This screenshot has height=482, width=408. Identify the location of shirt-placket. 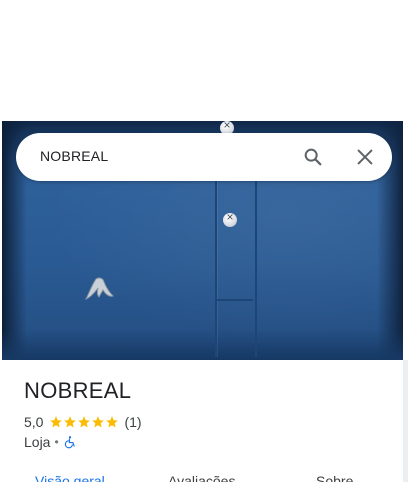
(236, 269).